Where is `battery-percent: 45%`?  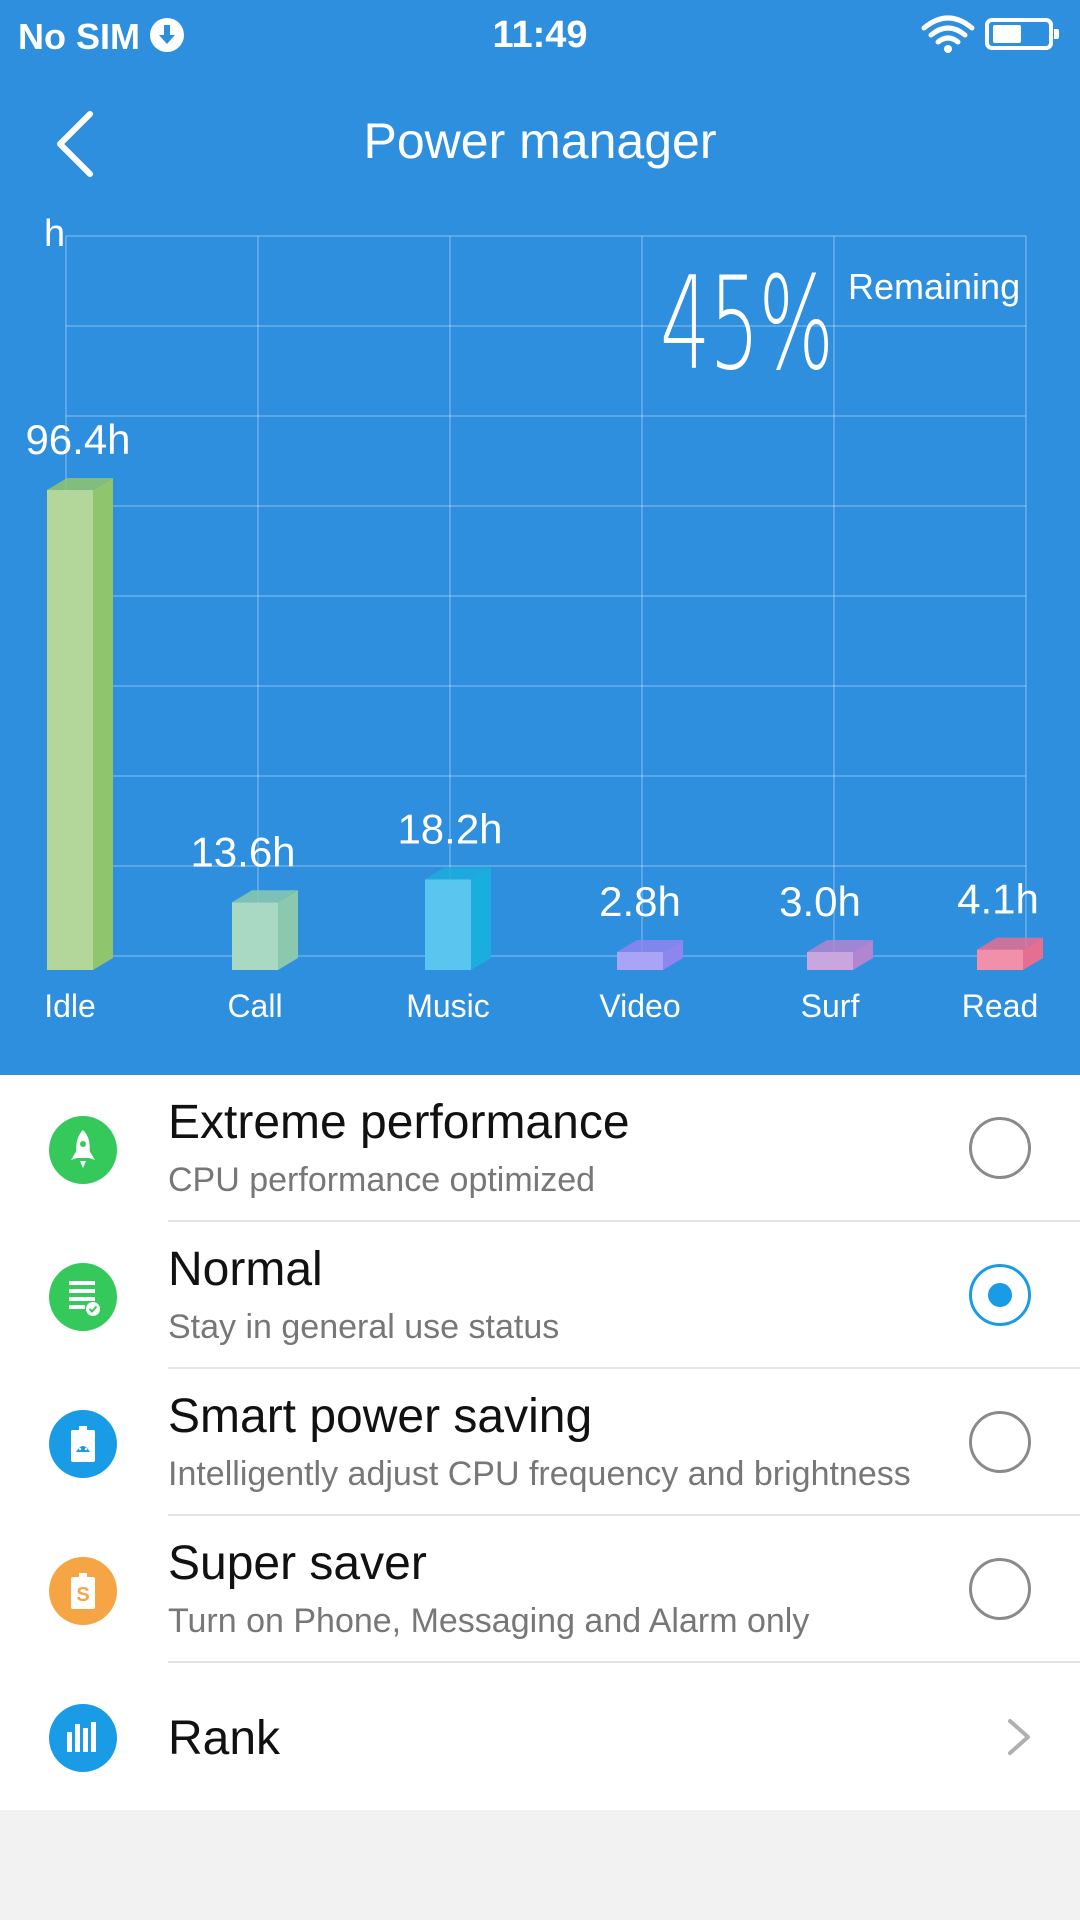
battery-percent: 45% is located at coordinates (747, 324).